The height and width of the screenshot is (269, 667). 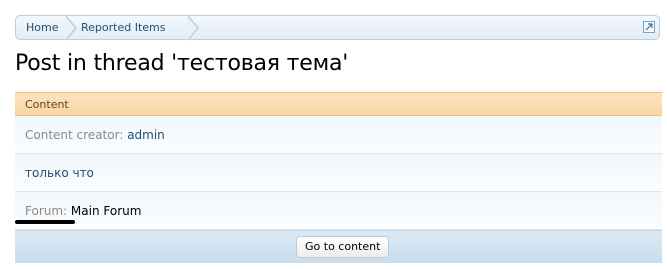 What do you see at coordinates (193, 28) in the screenshot?
I see `breadcrumb-separator-icon` at bounding box center [193, 28].